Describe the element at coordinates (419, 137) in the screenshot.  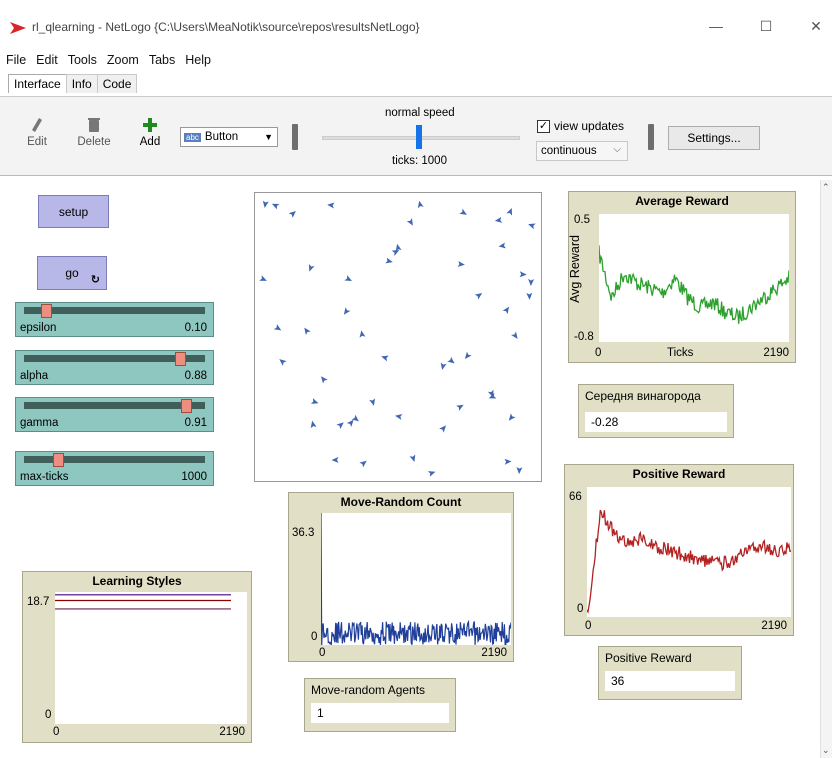
I see `speed-slider-handle` at that location.